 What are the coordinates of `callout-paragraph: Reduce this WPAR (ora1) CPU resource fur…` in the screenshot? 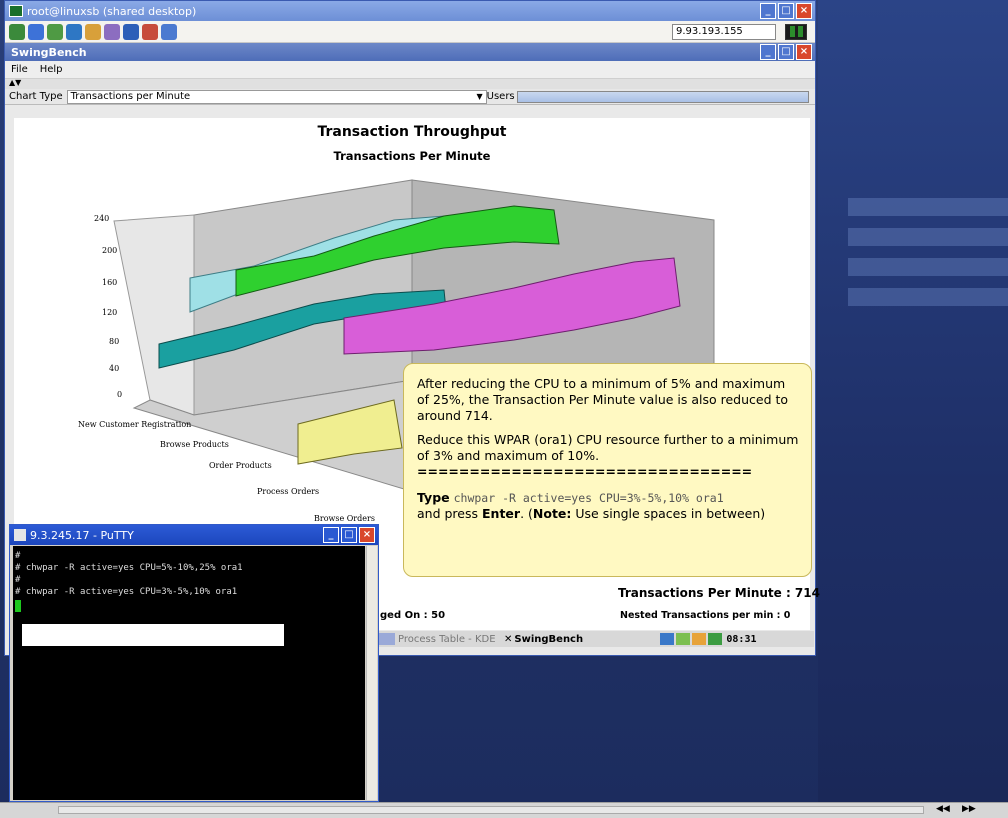 It's located at (608, 456).